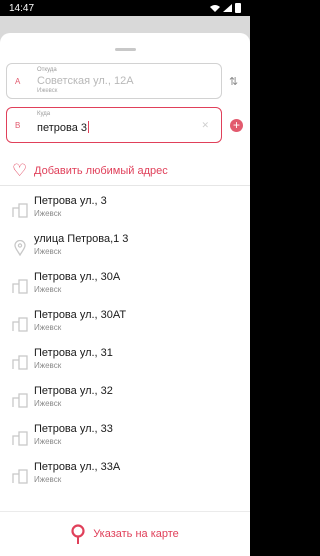 The height and width of the screenshot is (556, 320). Describe the element at coordinates (125, 210) in the screenshot. I see `list-item: Петрова ул., 3 Ижевск` at that location.